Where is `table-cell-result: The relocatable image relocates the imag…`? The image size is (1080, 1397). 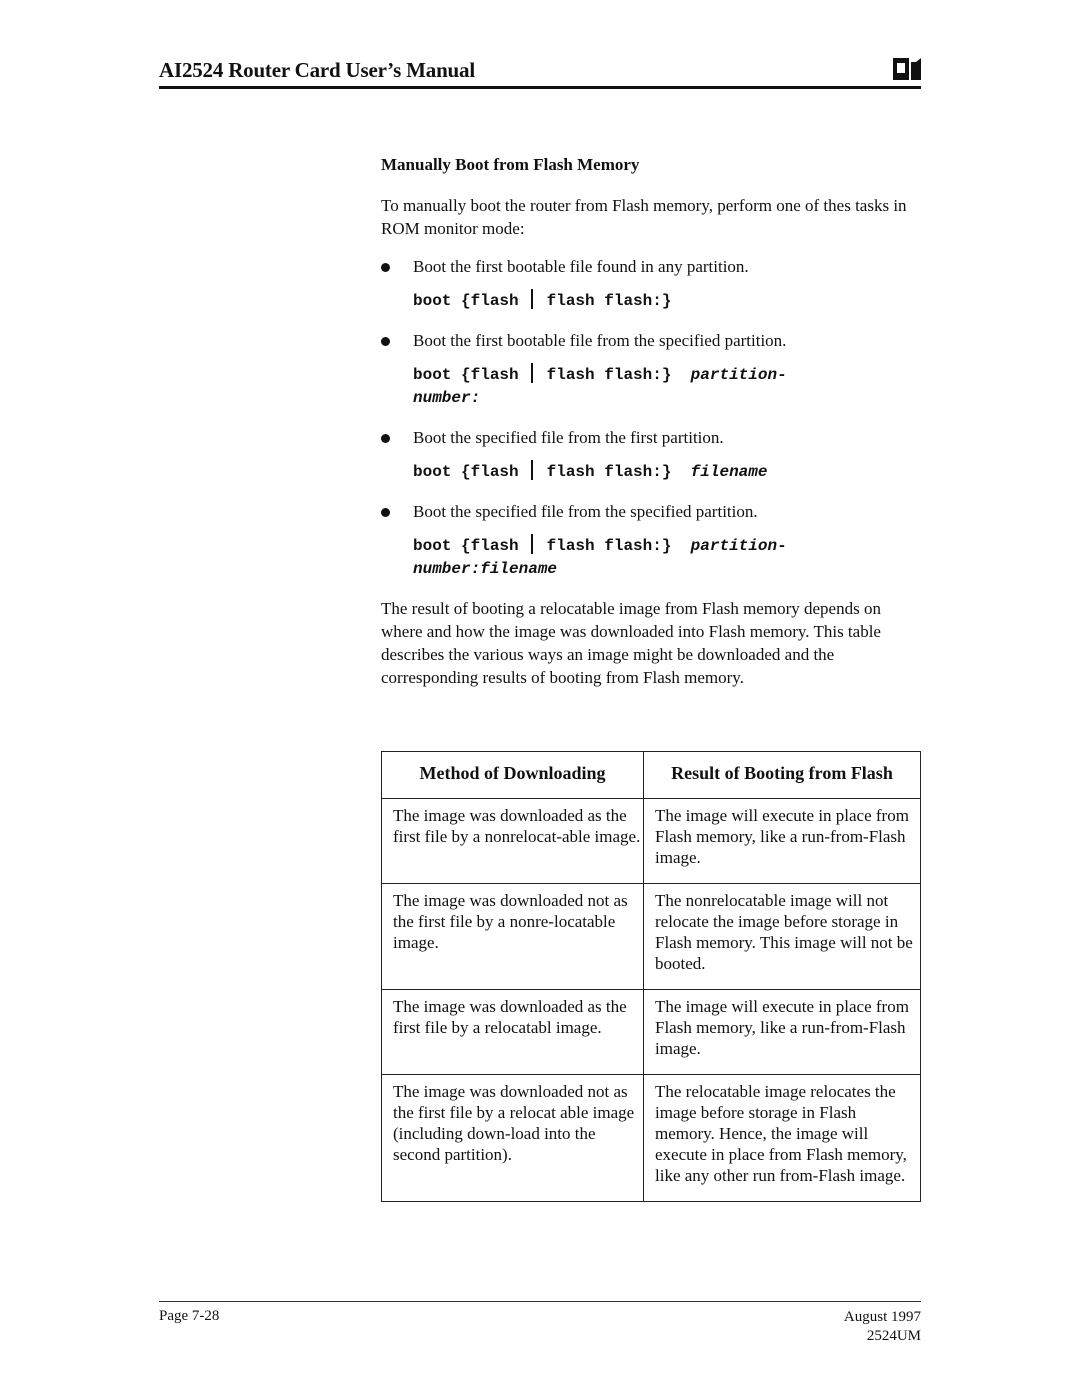
table-cell-result: The relocatable image relocates the imag… is located at coordinates (782, 1138).